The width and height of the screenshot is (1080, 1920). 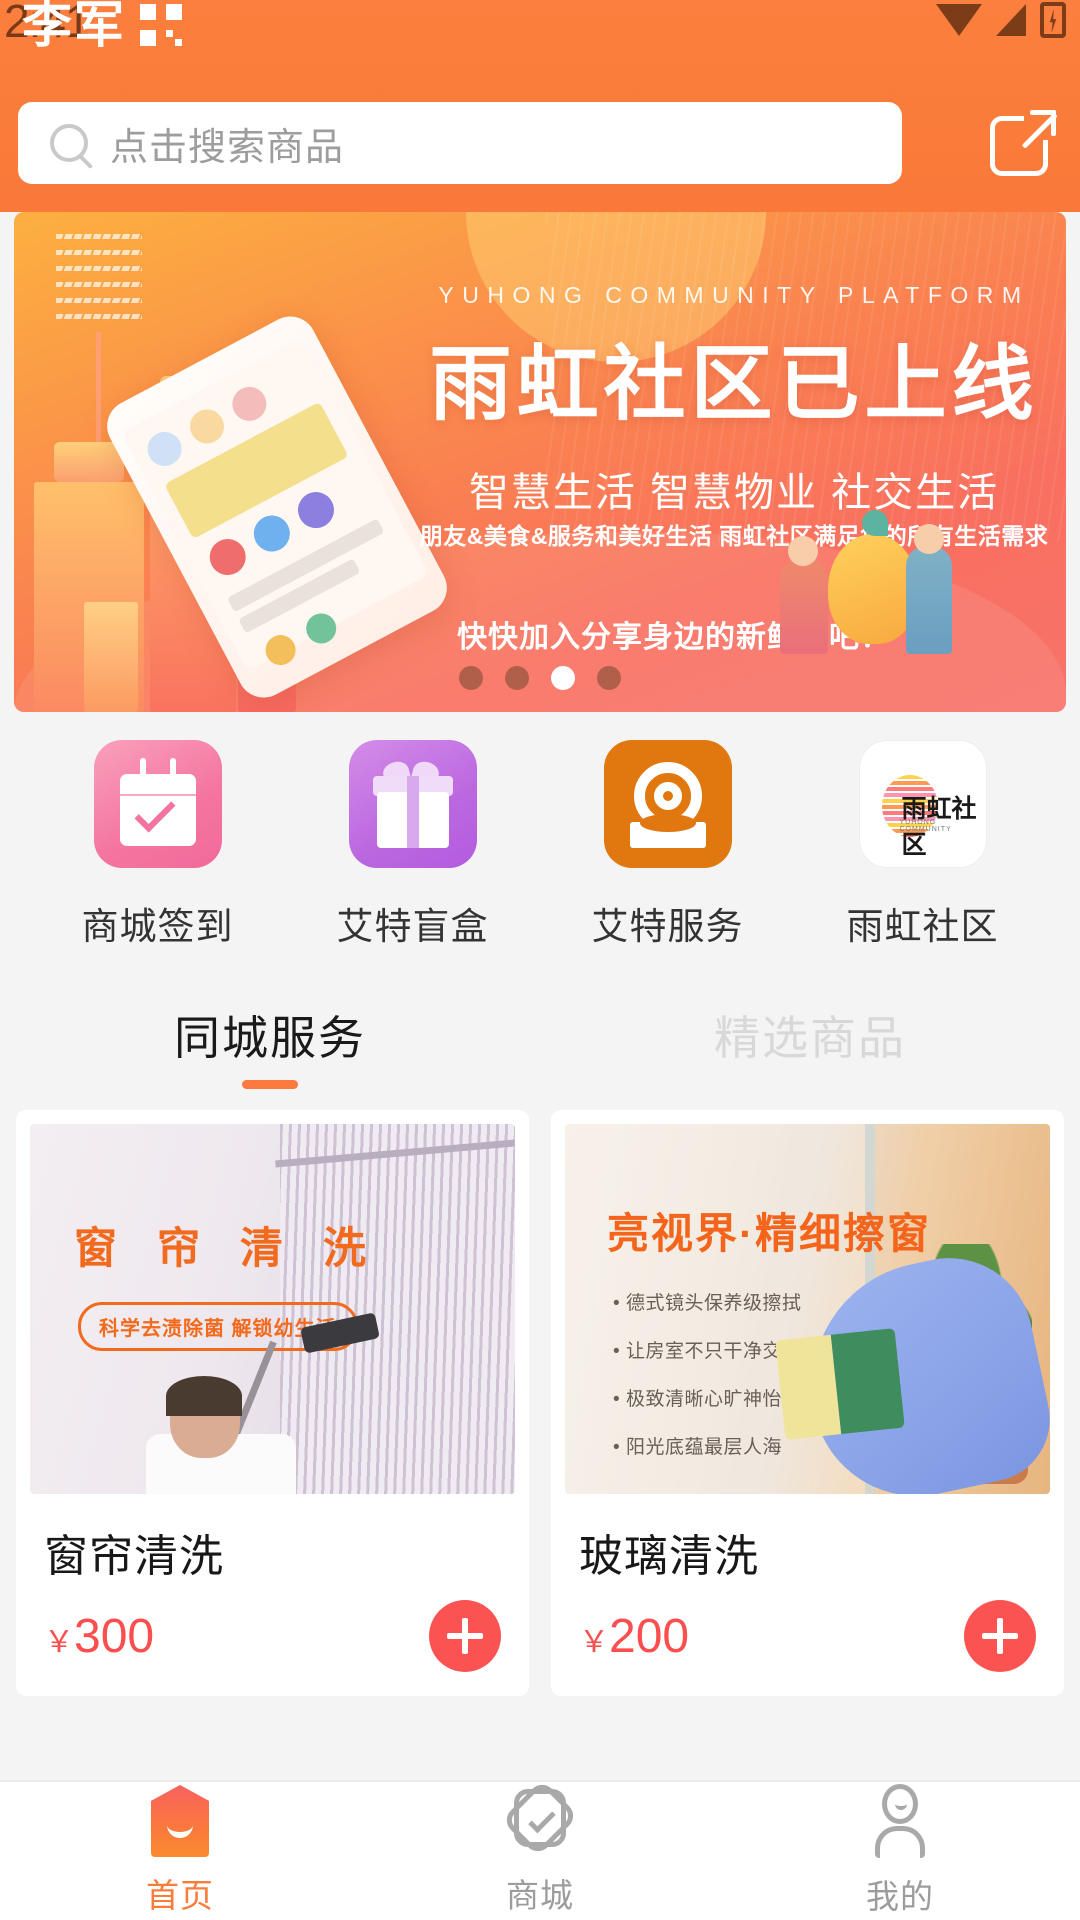 What do you see at coordinates (1053, 20) in the screenshot?
I see `battery-charging-icon` at bounding box center [1053, 20].